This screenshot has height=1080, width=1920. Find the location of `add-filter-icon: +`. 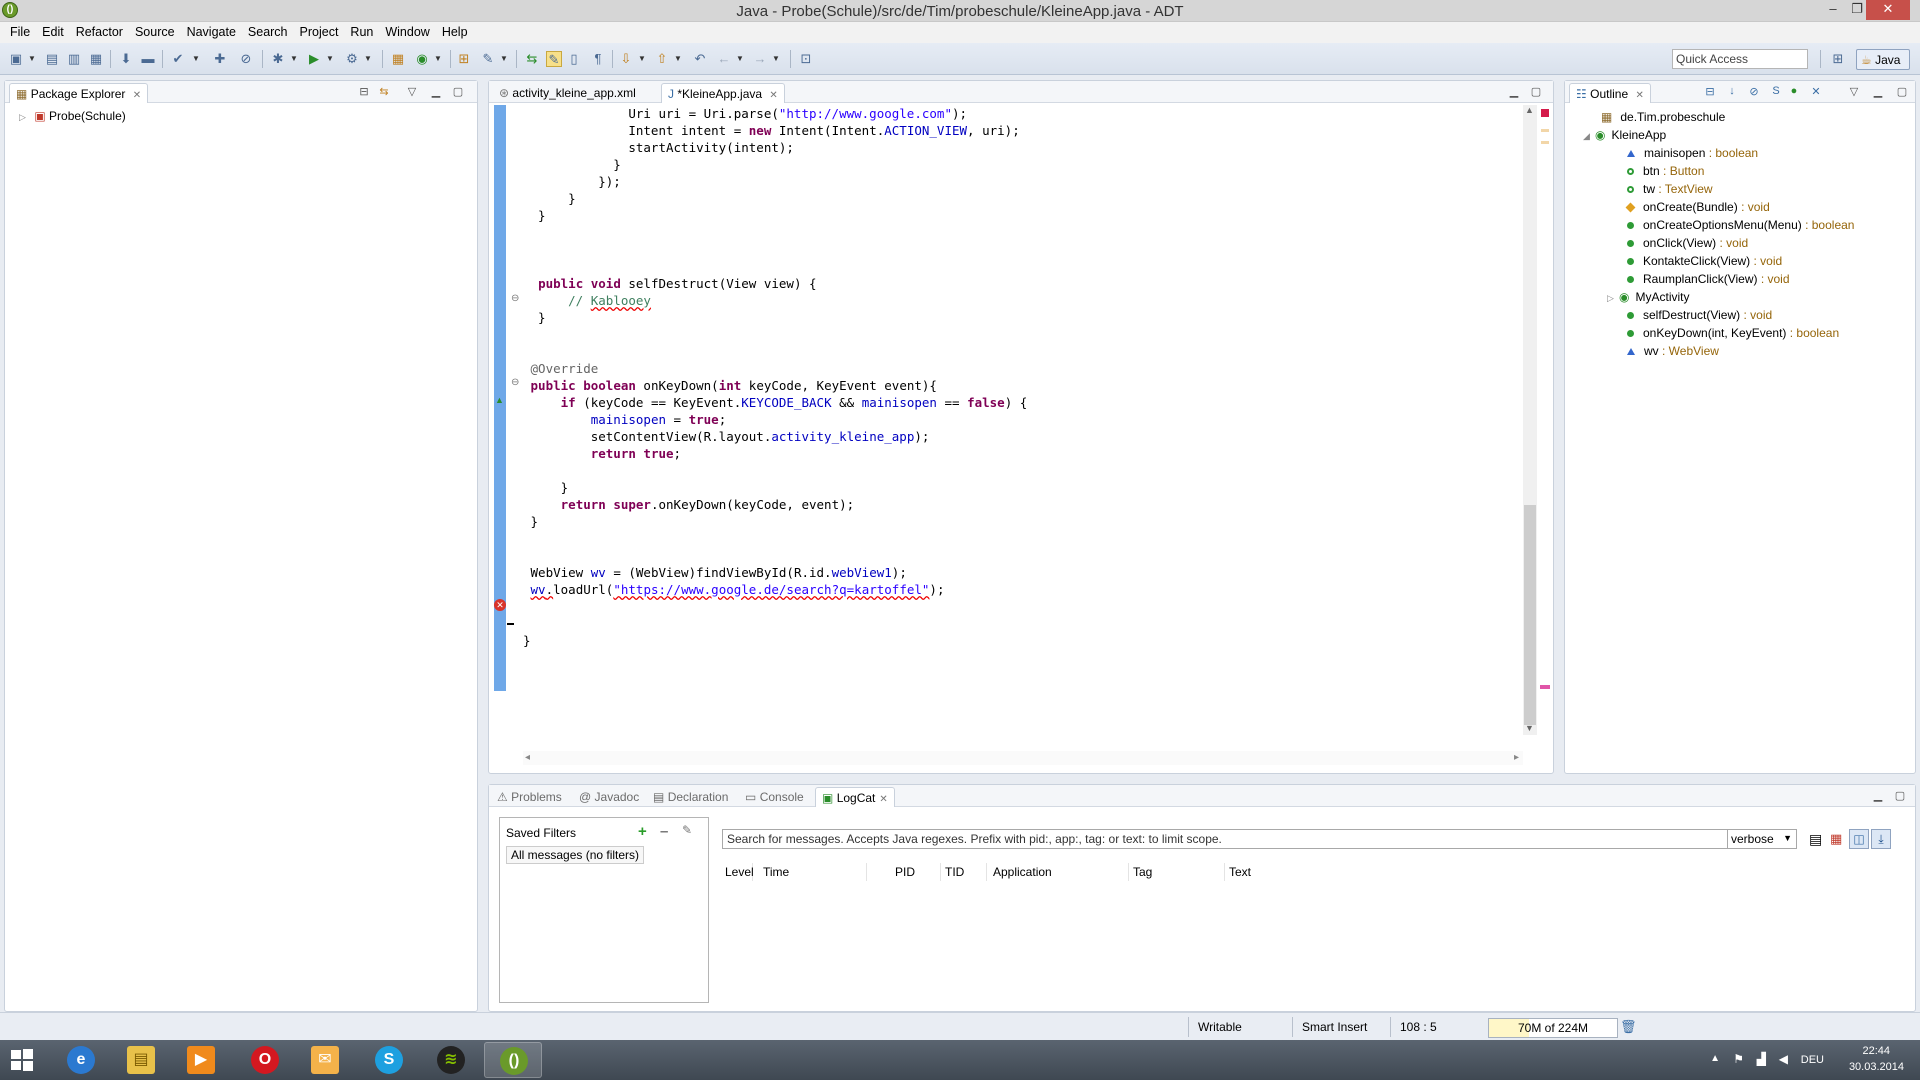

add-filter-icon: + is located at coordinates (642, 831).